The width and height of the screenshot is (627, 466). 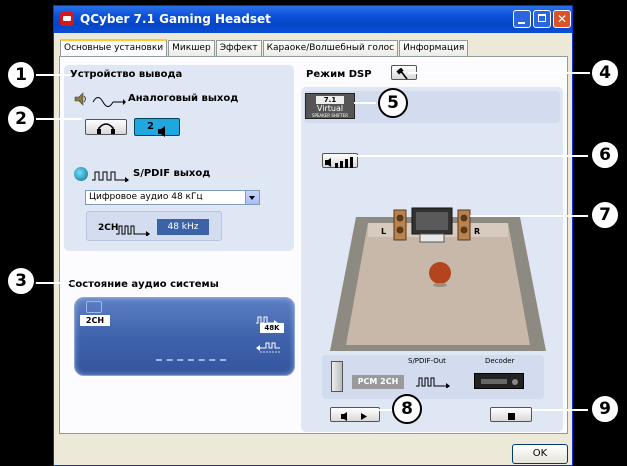 What do you see at coordinates (109, 100) in the screenshot?
I see `analog-wave-icon` at bounding box center [109, 100].